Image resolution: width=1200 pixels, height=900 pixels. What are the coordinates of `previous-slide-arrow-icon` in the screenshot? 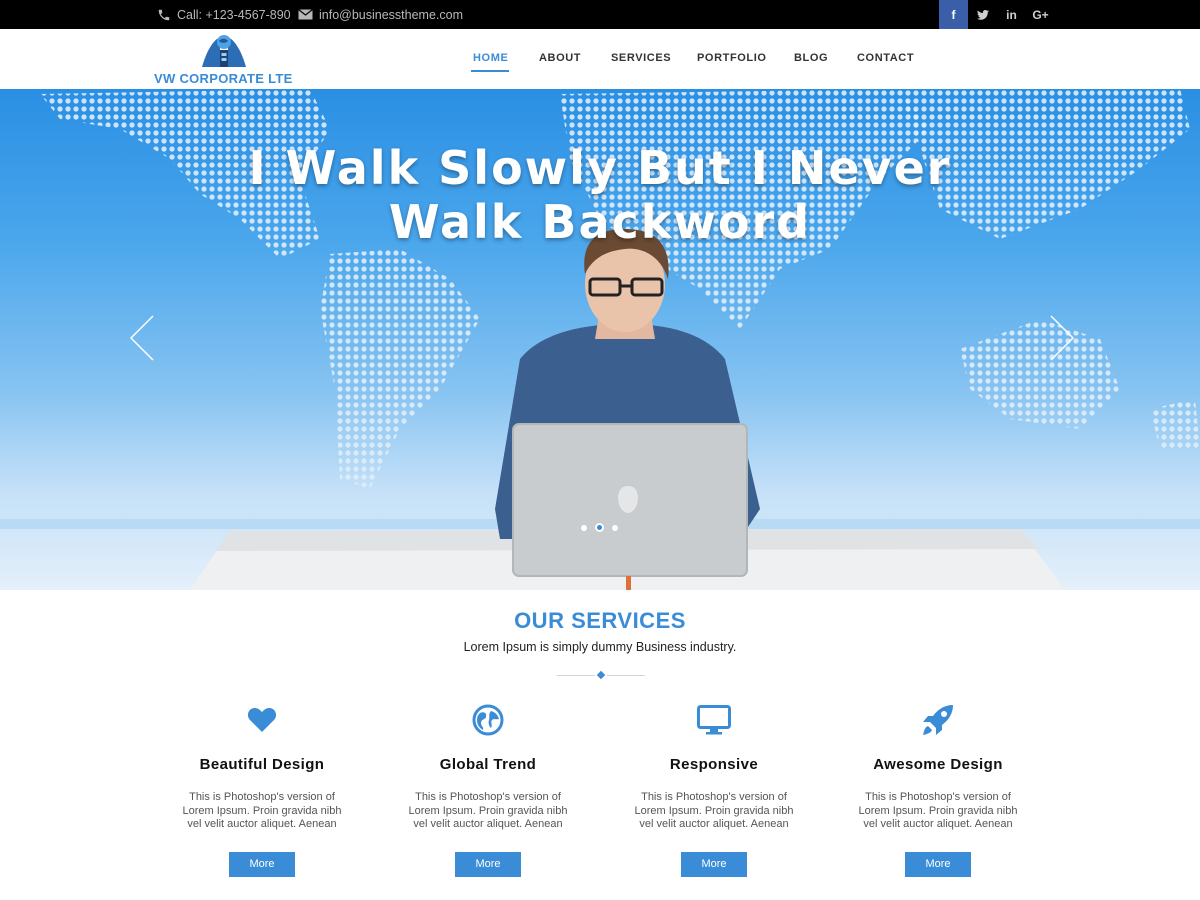 It's located at (142, 338).